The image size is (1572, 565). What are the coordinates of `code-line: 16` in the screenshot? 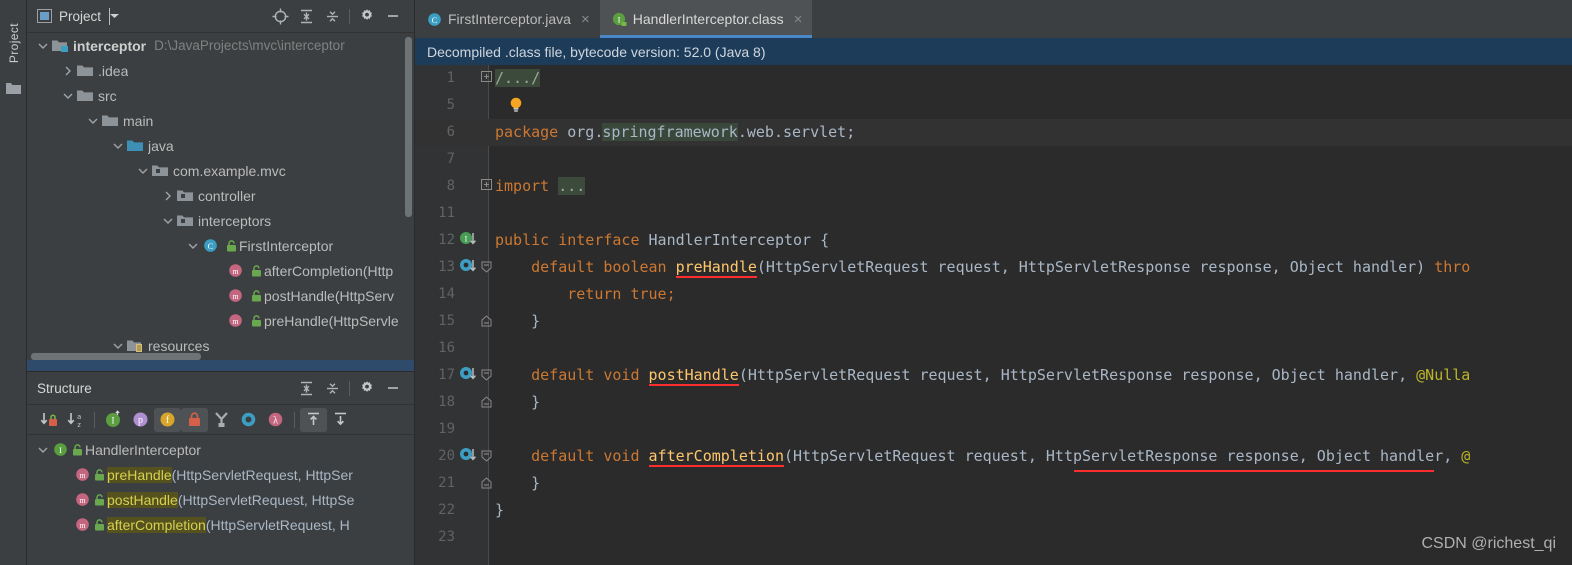 It's located at (993, 348).